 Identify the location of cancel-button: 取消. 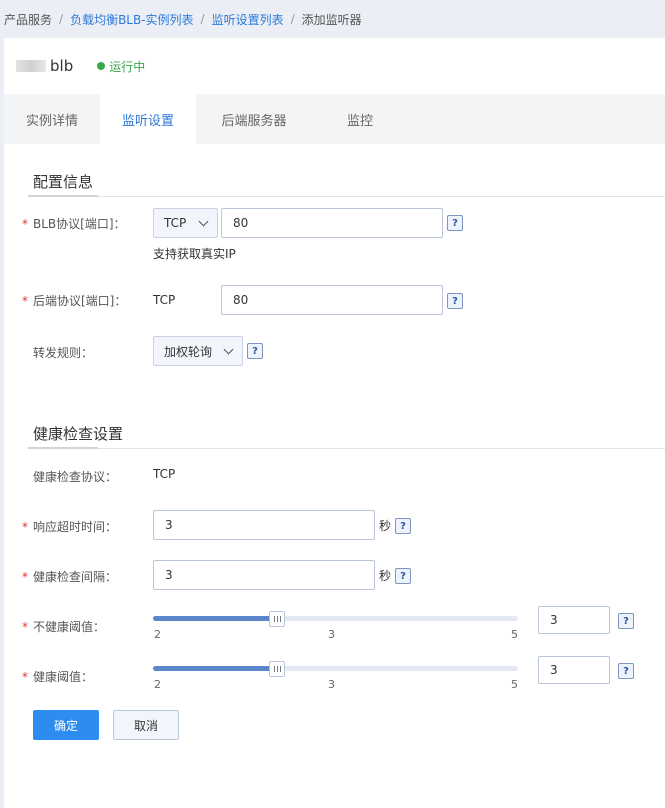
(146, 725).